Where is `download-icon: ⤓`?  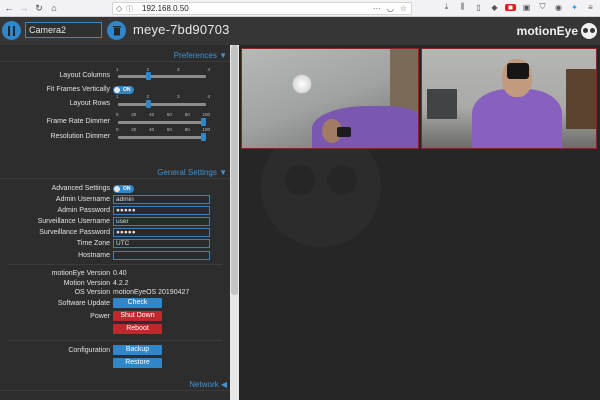
download-icon: ⤓ is located at coordinates (446, 7).